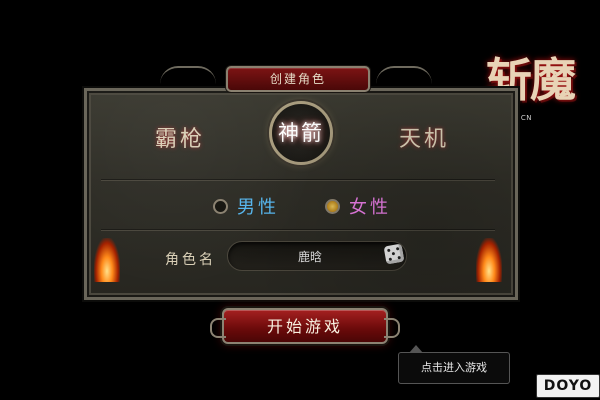  What do you see at coordinates (301, 205) in the screenshot?
I see `gender-selector: 男性 女性` at bounding box center [301, 205].